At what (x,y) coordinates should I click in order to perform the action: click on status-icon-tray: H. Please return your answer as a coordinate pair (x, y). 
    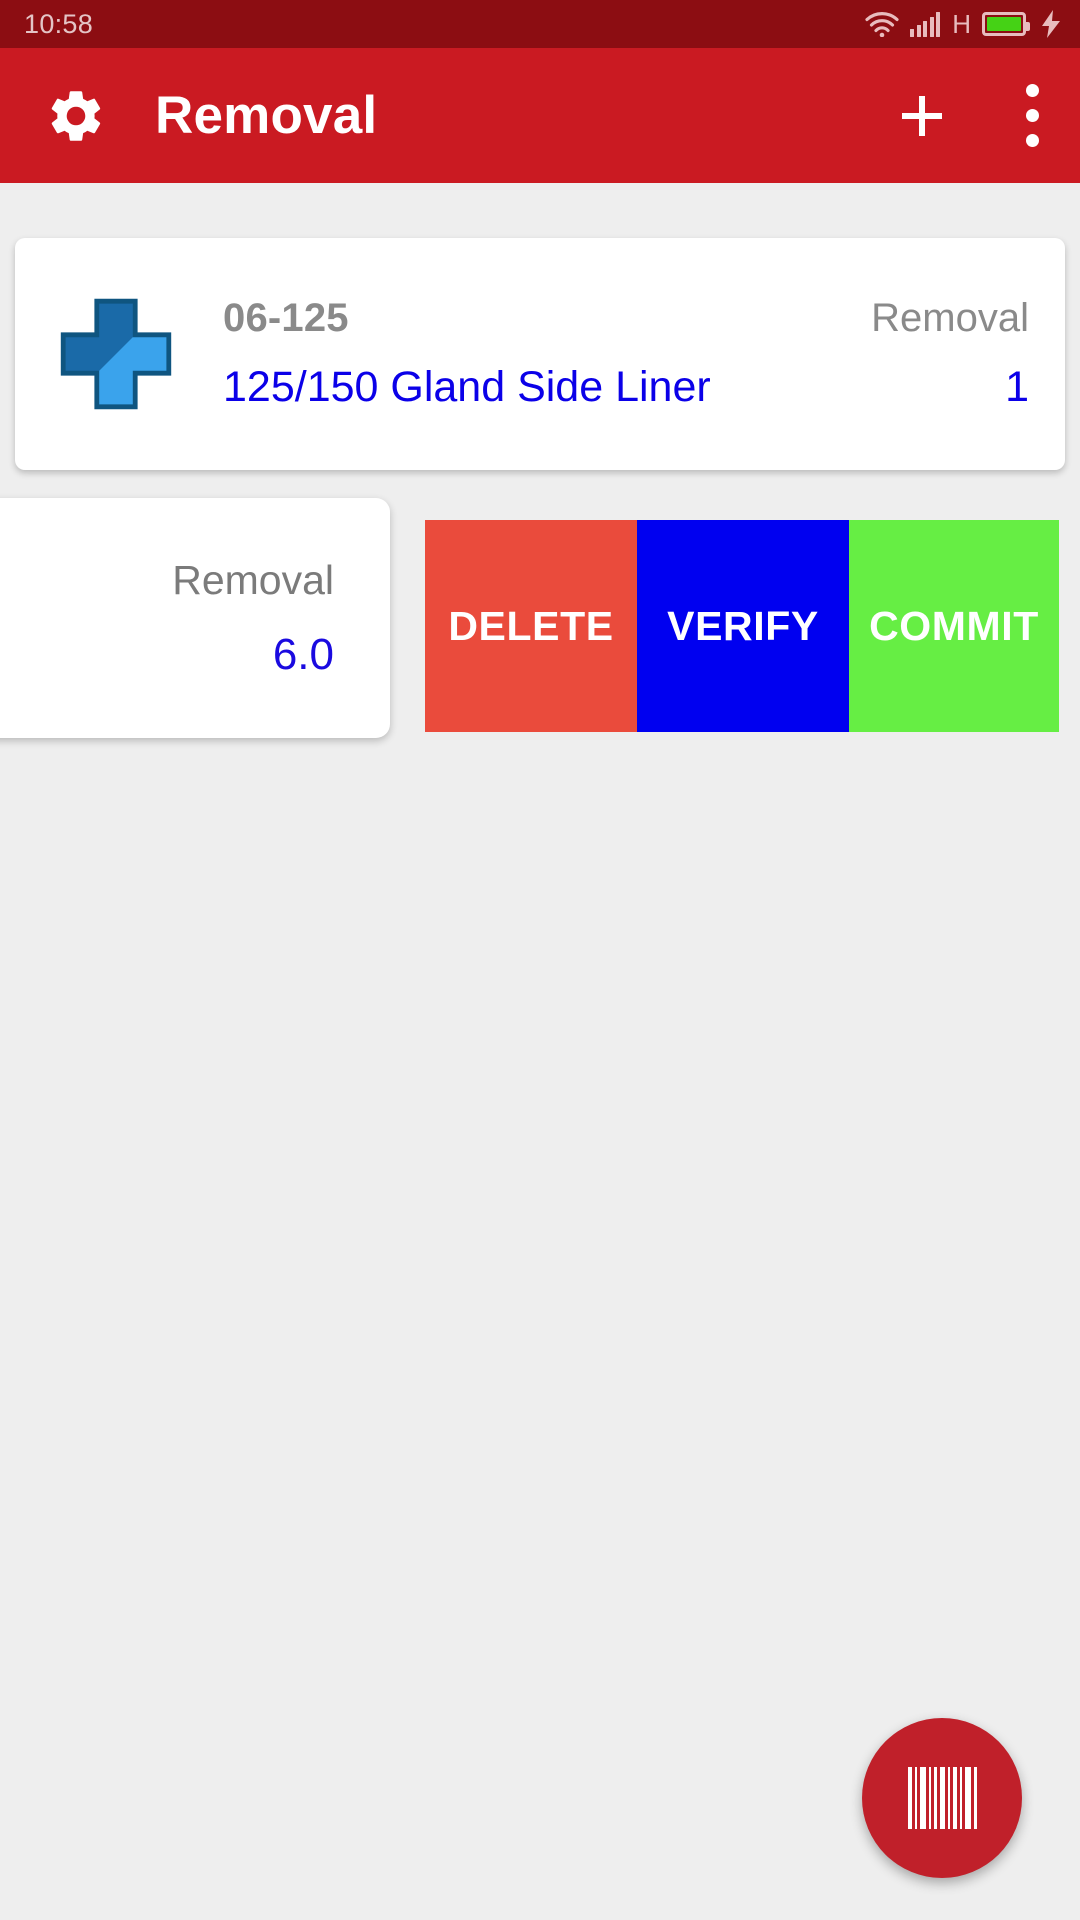
    Looking at the image, I should click on (963, 24).